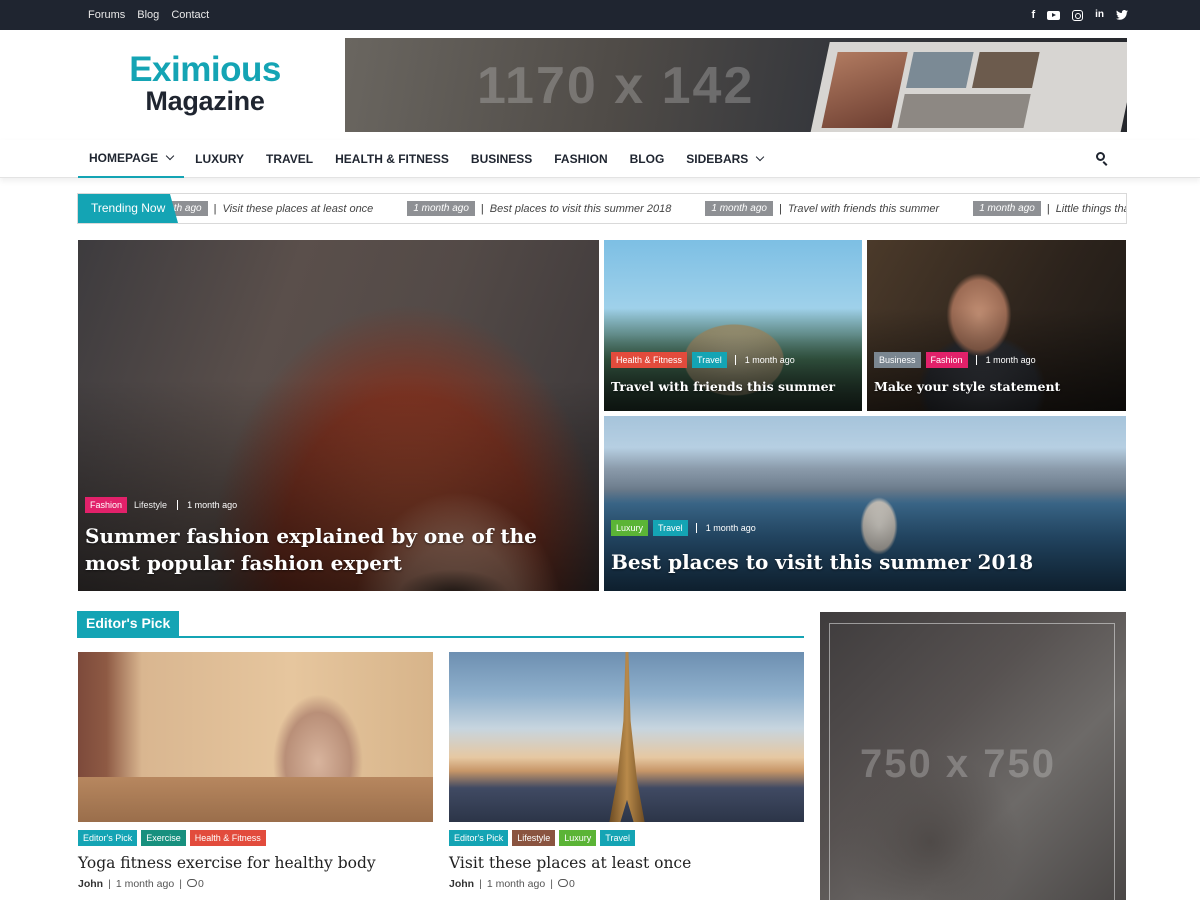 This screenshot has width=1200, height=900. Describe the element at coordinates (255, 737) in the screenshot. I see `post-image-yoga` at that location.